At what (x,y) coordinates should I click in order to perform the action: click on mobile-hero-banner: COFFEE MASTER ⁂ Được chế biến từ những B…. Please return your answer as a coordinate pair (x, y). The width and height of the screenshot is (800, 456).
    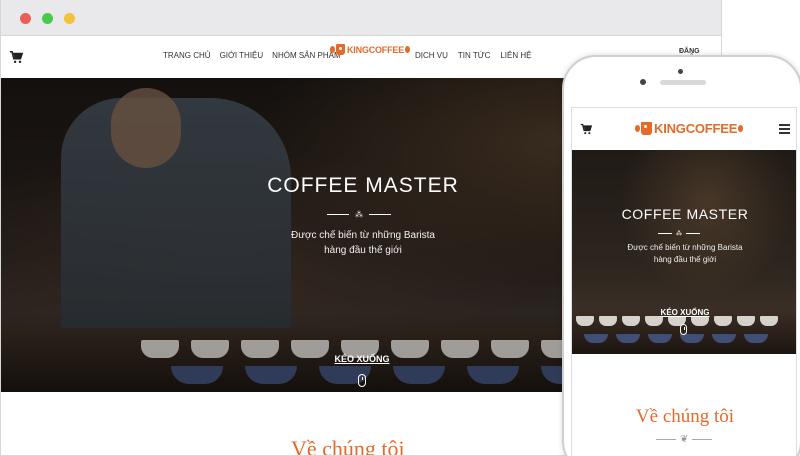
    Looking at the image, I should click on (684, 252).